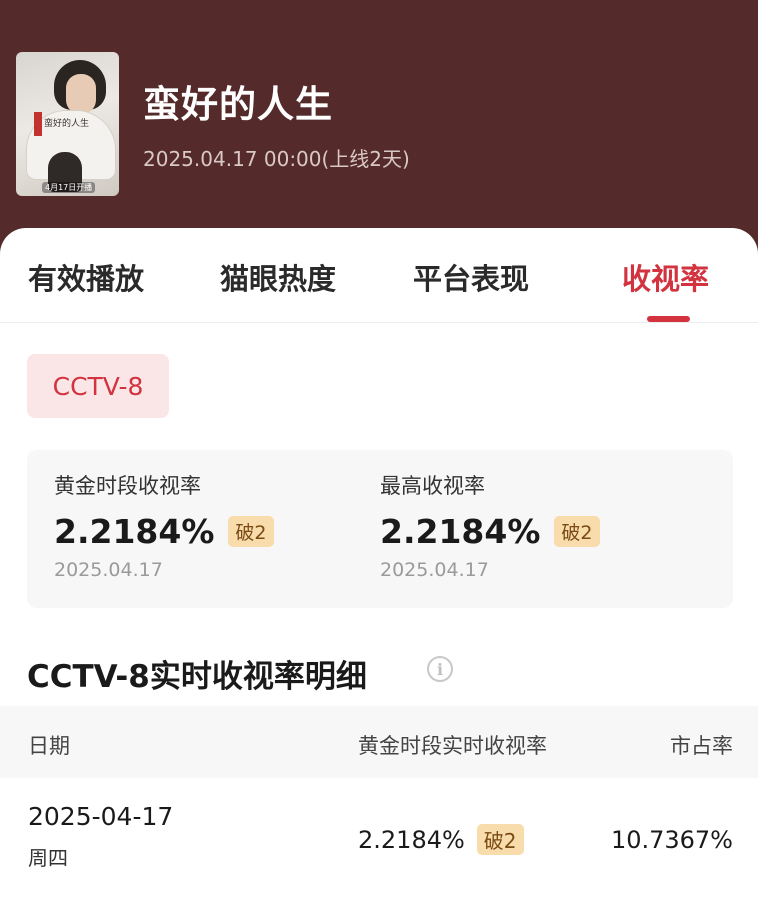 The image size is (758, 898). Describe the element at coordinates (452, 746) in the screenshot. I see `column-header-rating: 黄金时段实时收视率` at that location.